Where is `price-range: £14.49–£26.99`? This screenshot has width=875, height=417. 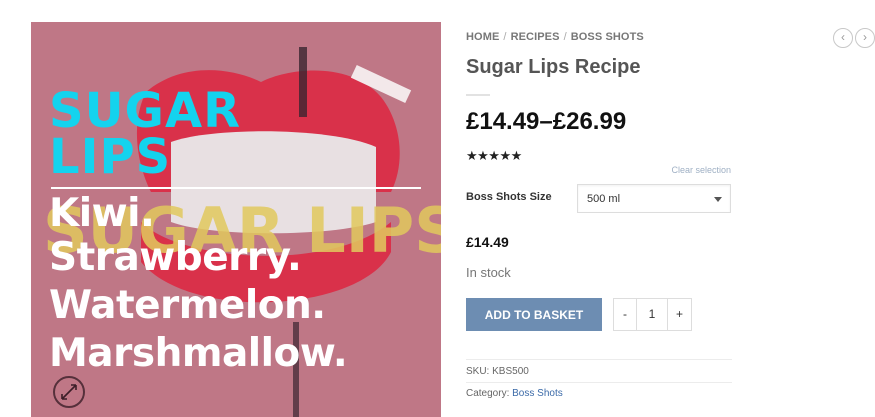
price-range: £14.49–£26.99 is located at coordinates (546, 121).